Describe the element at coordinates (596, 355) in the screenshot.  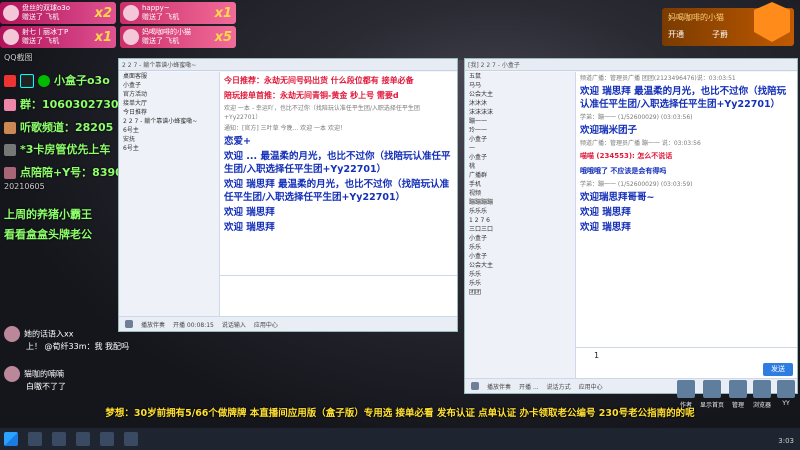
I see `message-input: 1` at that location.